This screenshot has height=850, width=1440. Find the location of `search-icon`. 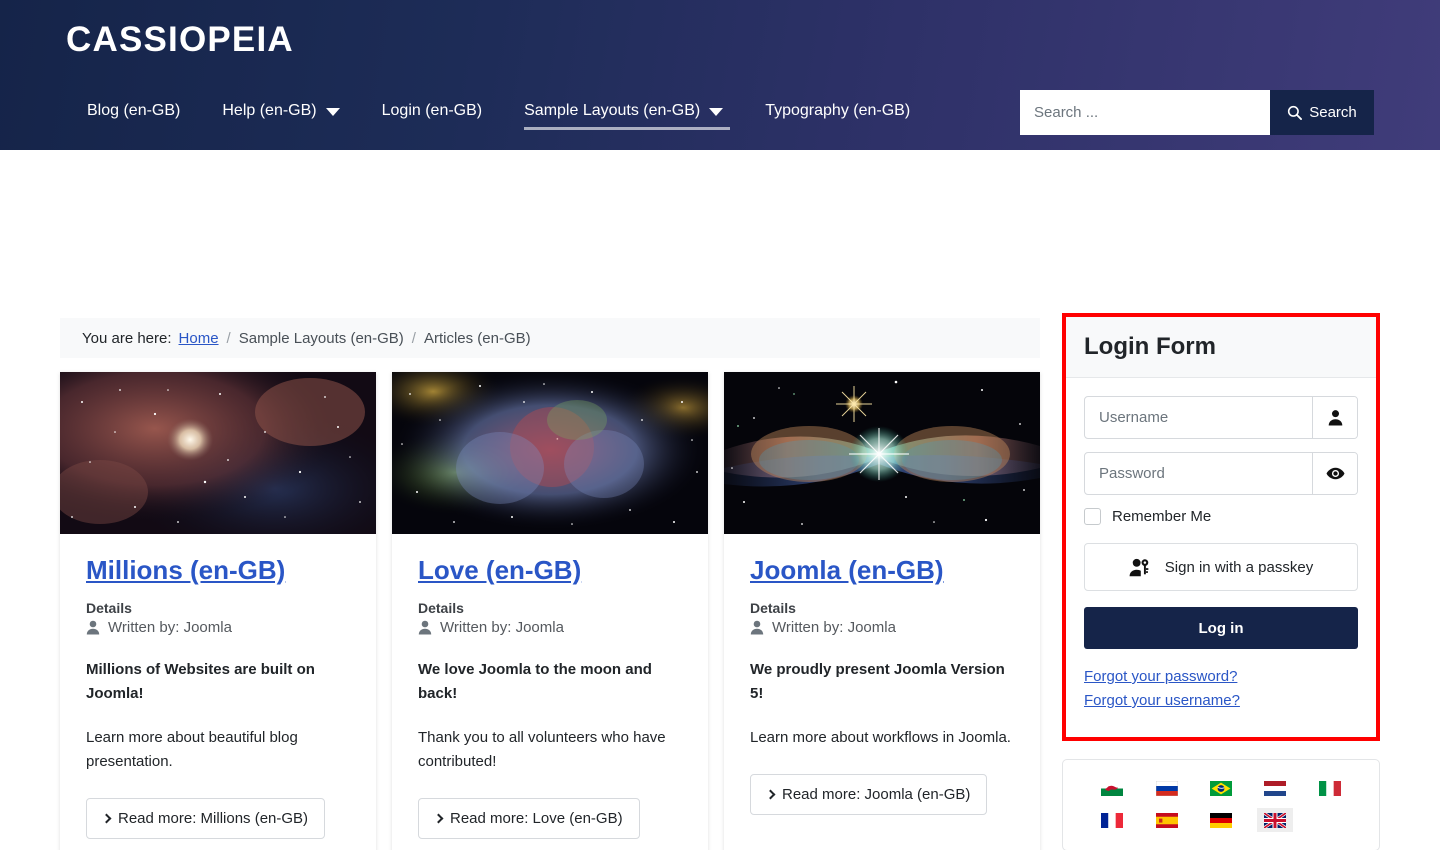

search-icon is located at coordinates (1295, 112).